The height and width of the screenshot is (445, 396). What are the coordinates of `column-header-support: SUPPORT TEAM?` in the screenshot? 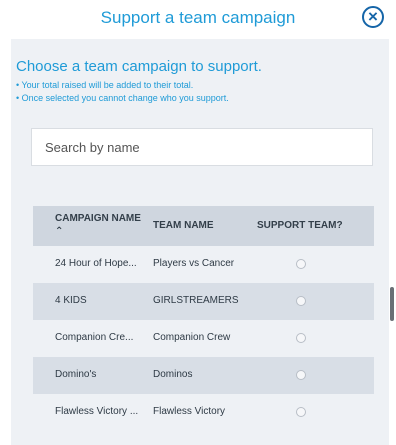 It's located at (300, 225).